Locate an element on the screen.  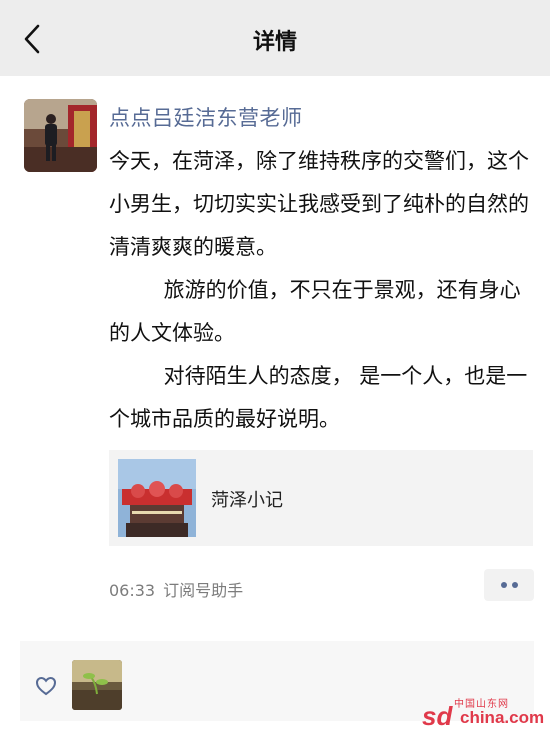
watermark-sd: sd is located at coordinates (437, 716).